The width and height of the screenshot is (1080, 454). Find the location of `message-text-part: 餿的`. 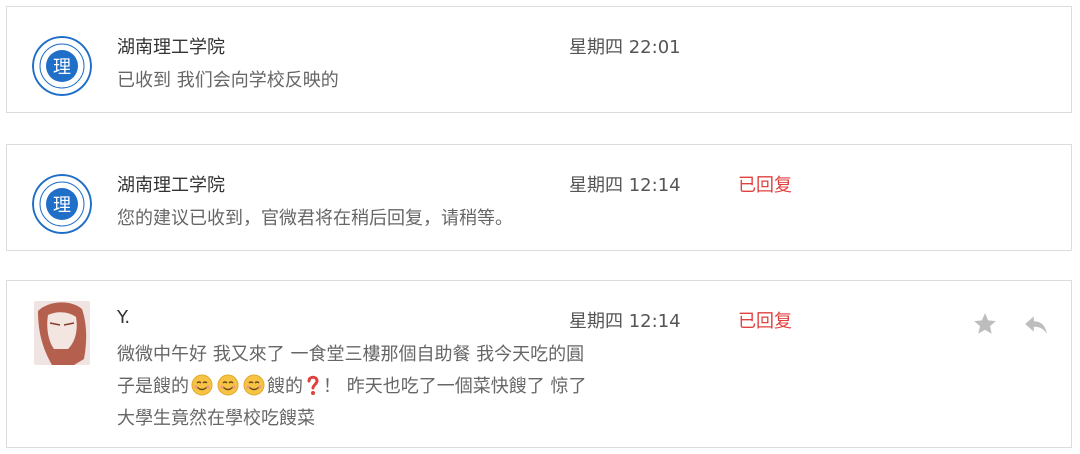

message-text-part: 餿的 is located at coordinates (285, 386).